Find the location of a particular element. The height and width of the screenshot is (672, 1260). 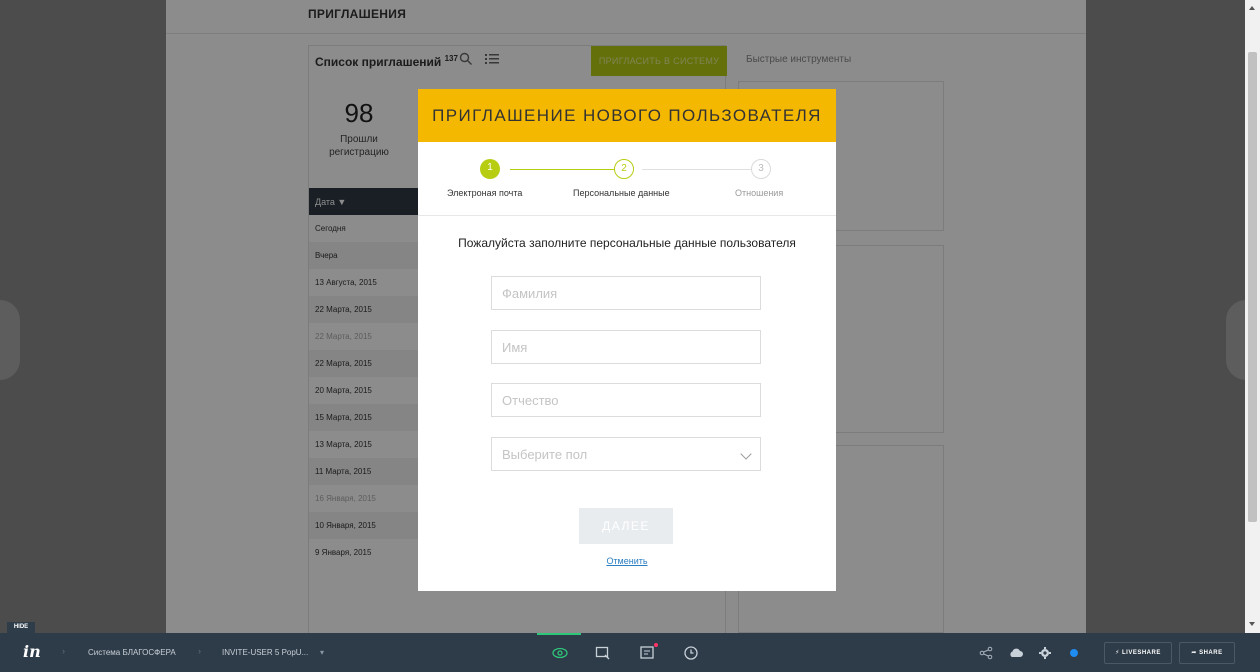

previous-screen-arrow is located at coordinates (10, 340).